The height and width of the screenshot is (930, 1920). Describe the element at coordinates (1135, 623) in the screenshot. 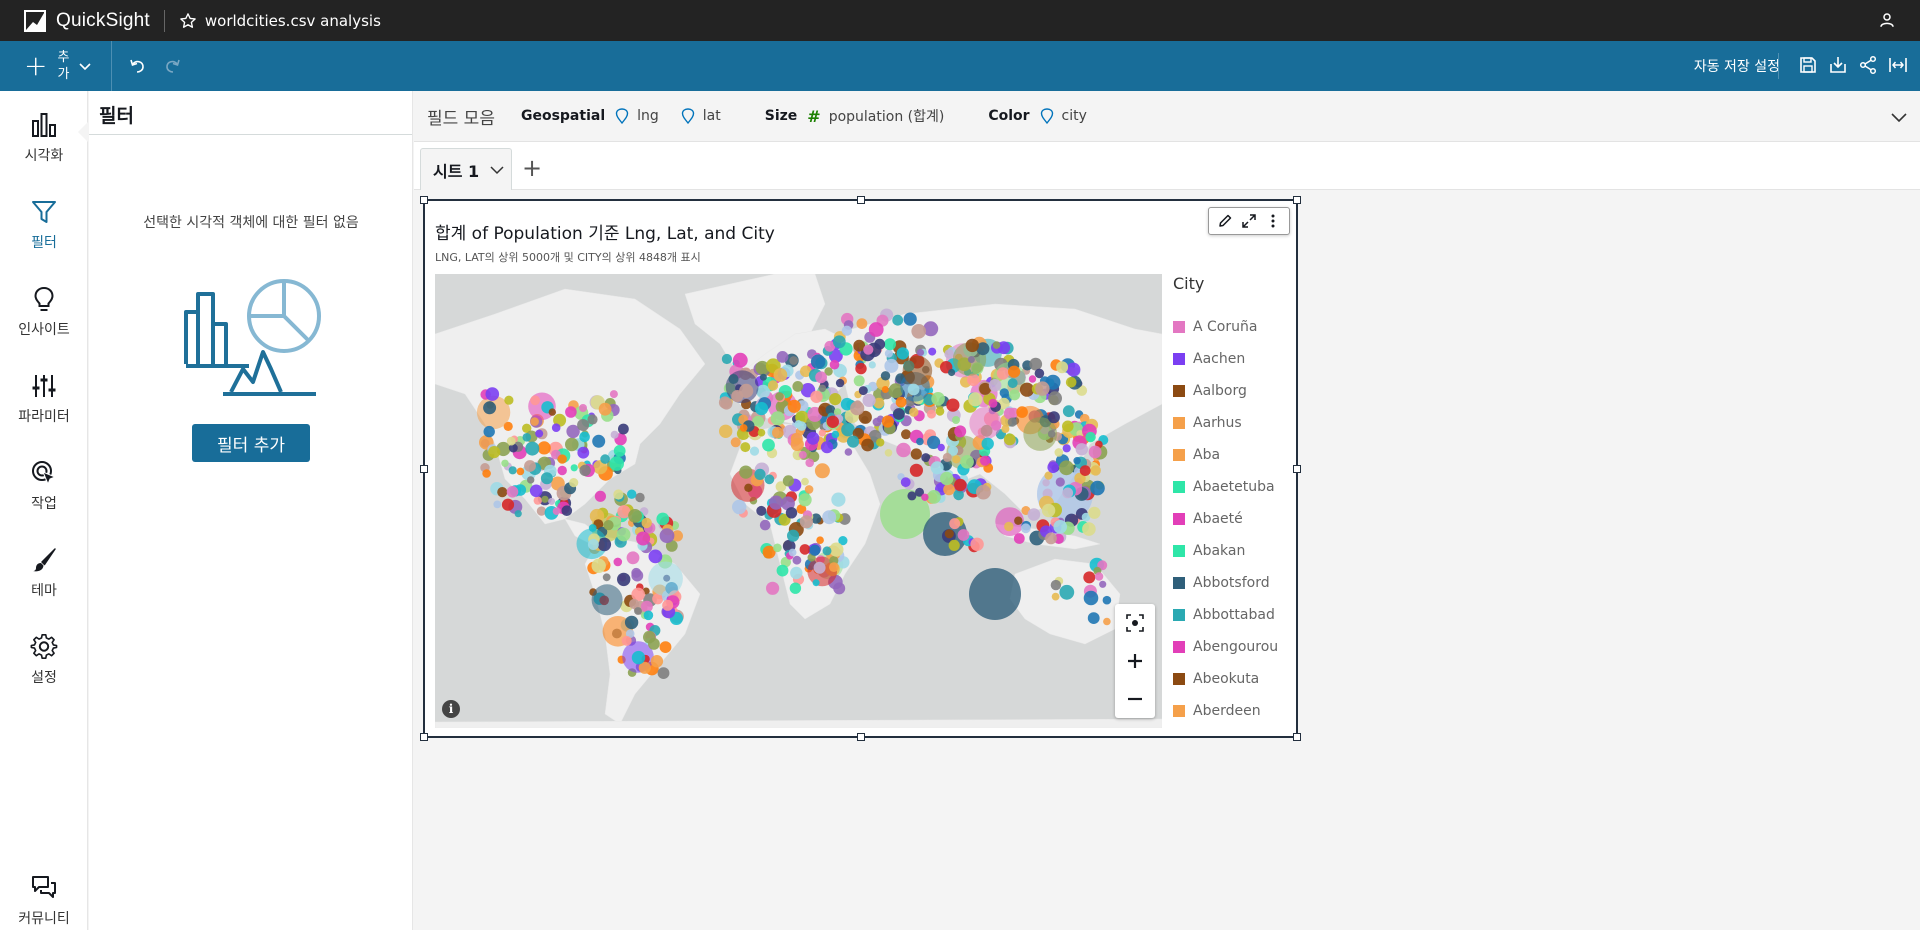

I see `reset-view-button` at that location.